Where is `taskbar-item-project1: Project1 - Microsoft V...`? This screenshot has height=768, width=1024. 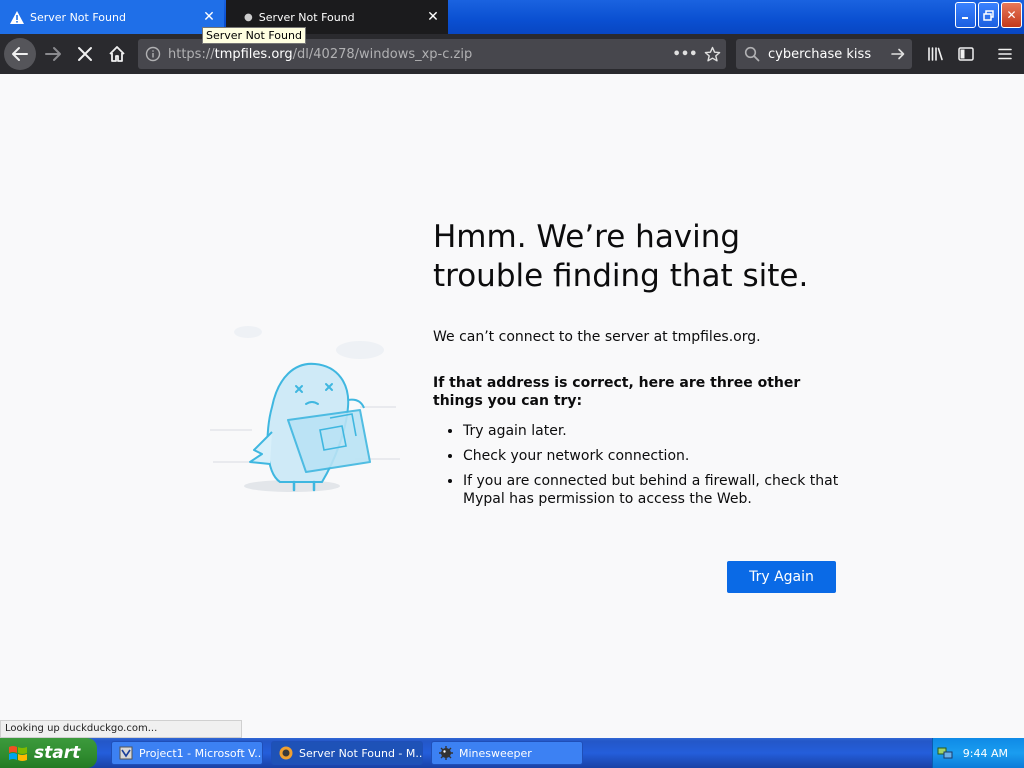 taskbar-item-project1: Project1 - Microsoft V... is located at coordinates (187, 753).